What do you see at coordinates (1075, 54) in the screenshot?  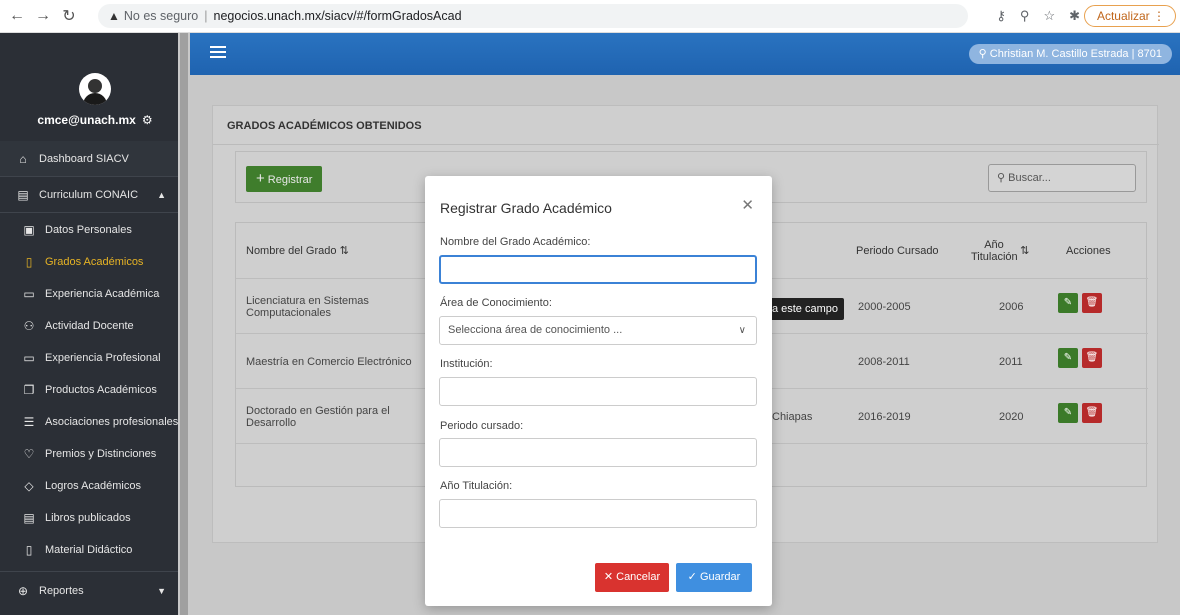 I see `user-name: Christian M. Castillo Estrada | 8701` at bounding box center [1075, 54].